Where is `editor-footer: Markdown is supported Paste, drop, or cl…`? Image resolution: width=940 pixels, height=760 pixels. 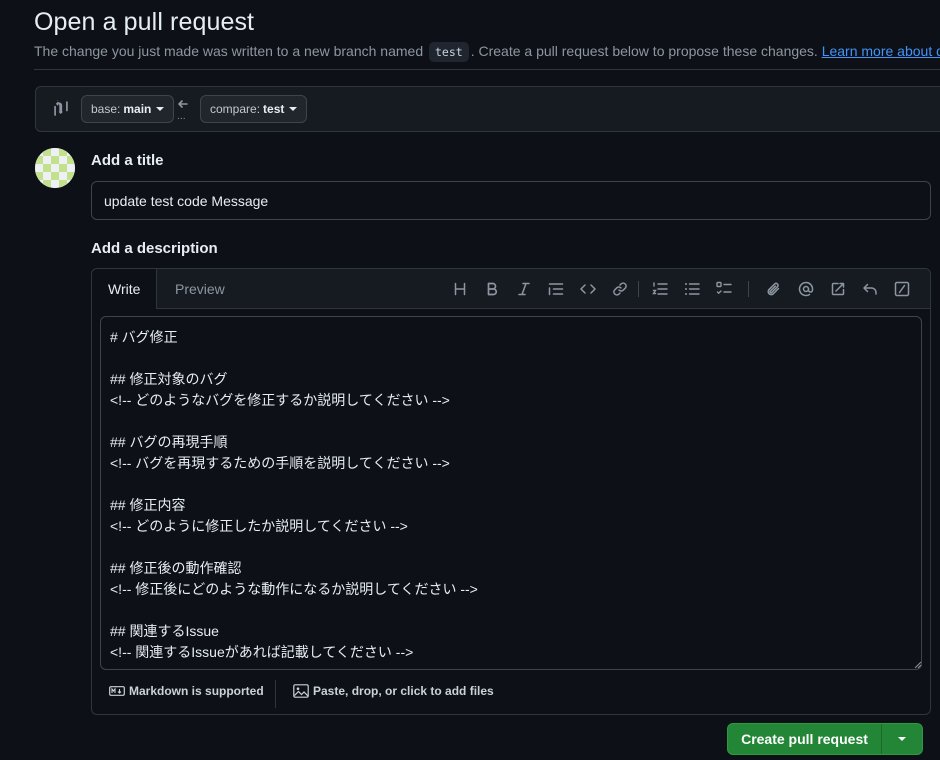 editor-footer: Markdown is supported Paste, drop, or cl… is located at coordinates (511, 693).